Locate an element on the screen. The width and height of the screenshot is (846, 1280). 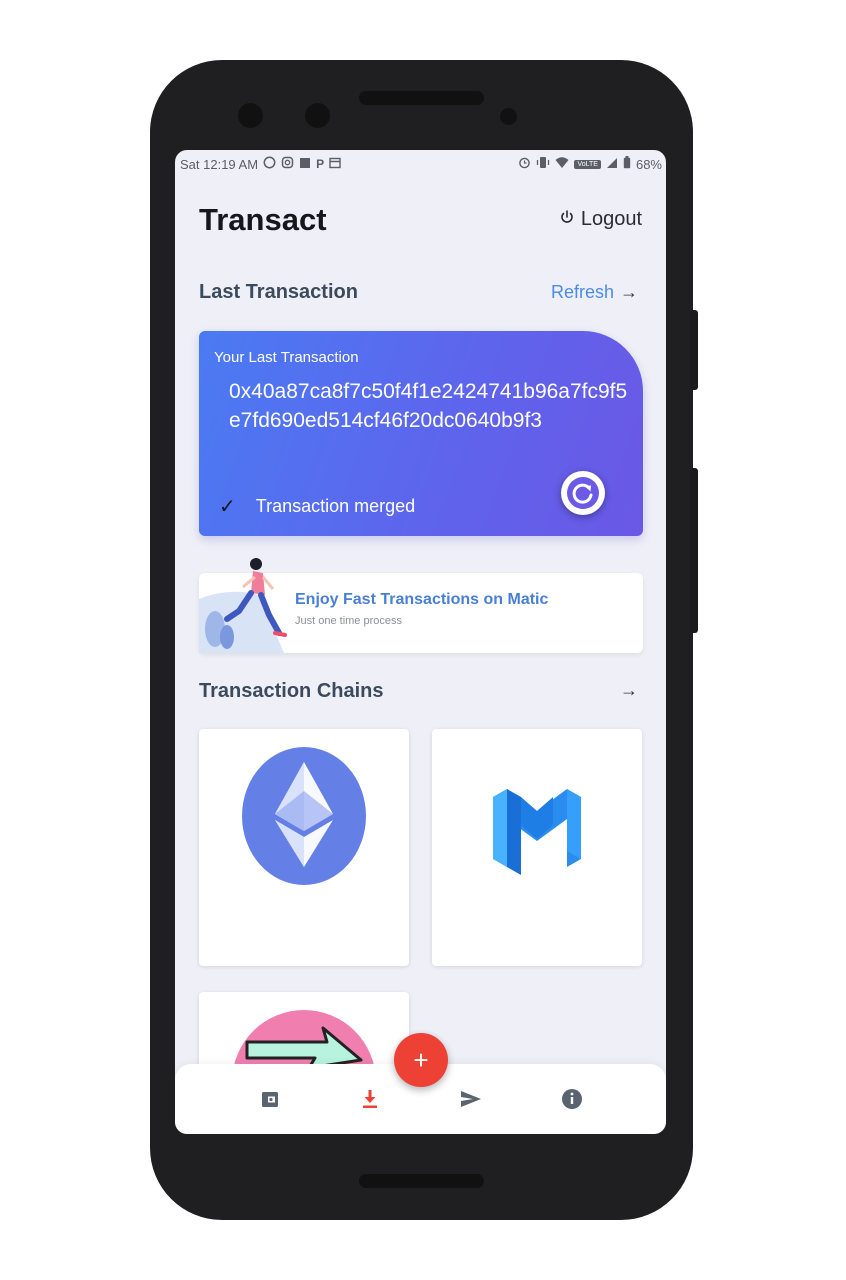
ethereum-chain-card is located at coordinates (304, 847).